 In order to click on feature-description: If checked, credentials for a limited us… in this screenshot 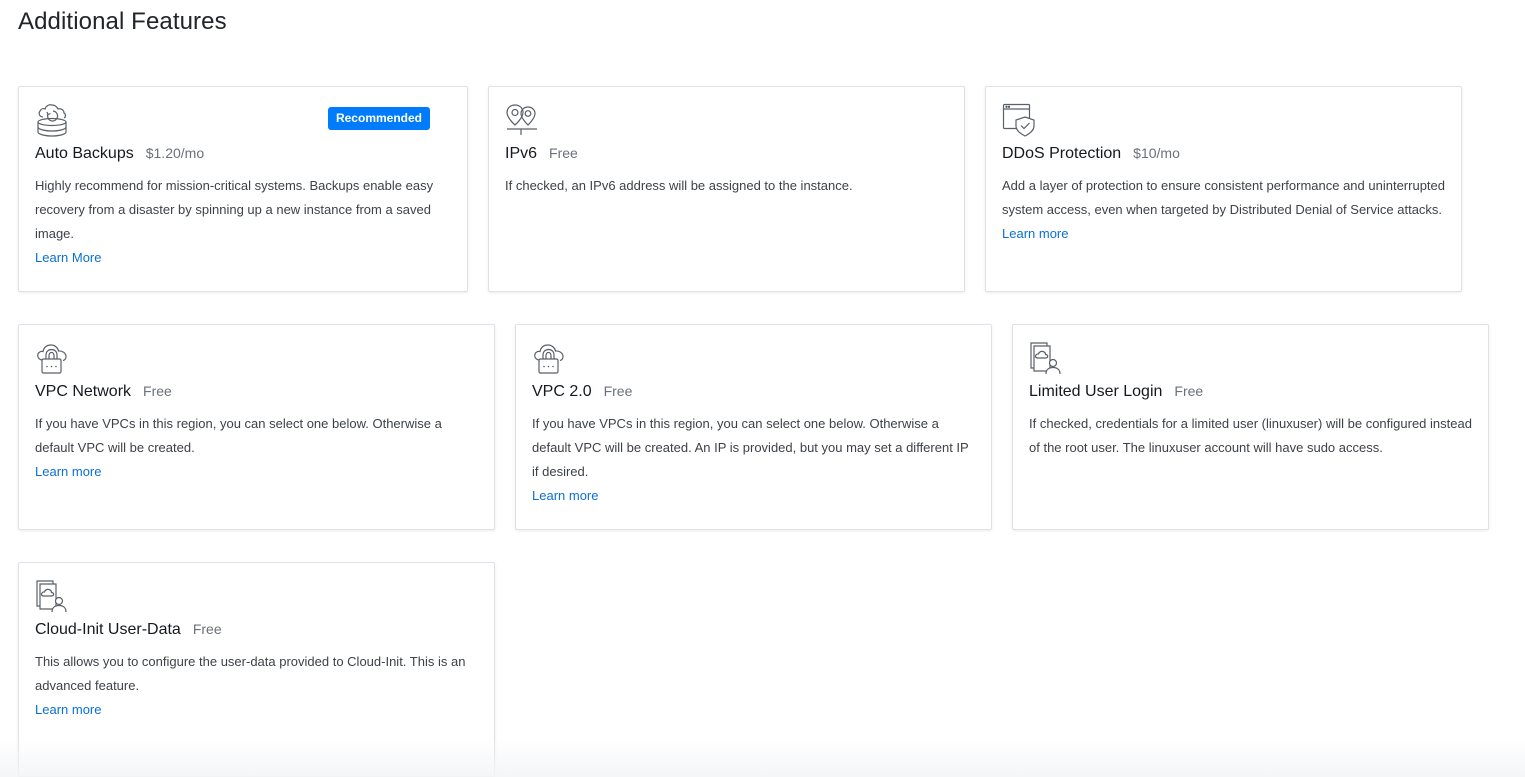, I will do `click(1250, 435)`.